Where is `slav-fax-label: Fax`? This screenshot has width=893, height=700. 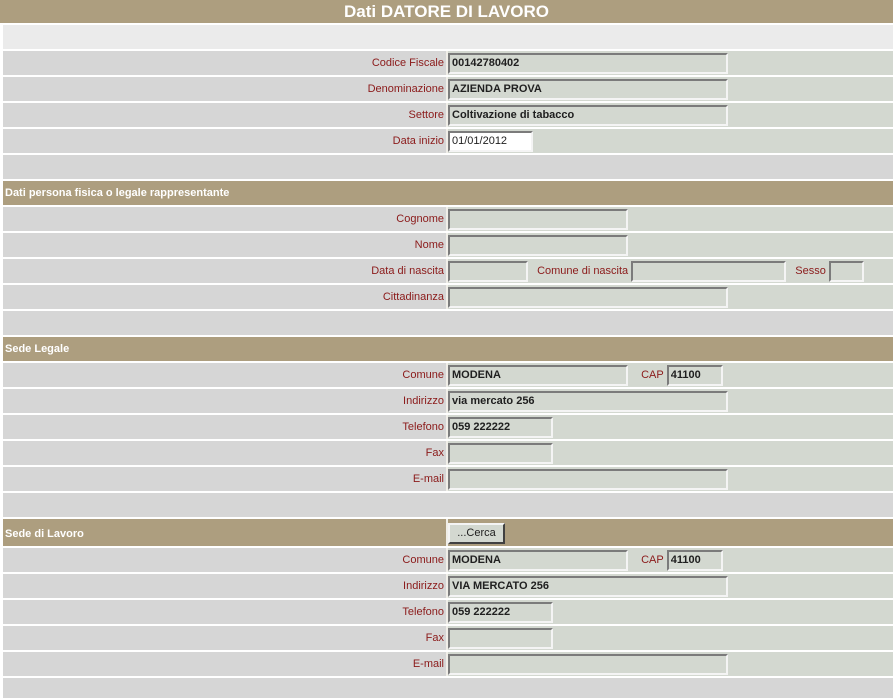
slav-fax-label: Fax is located at coordinates (225, 638).